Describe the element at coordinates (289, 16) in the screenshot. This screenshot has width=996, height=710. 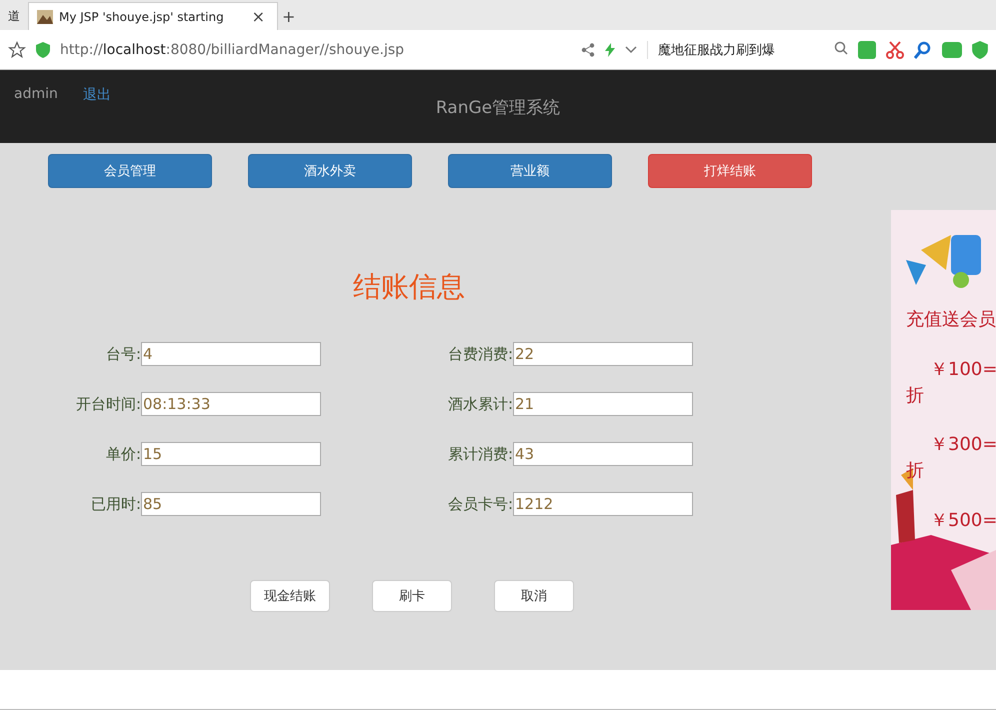
I see `new-tab-button: +` at that location.